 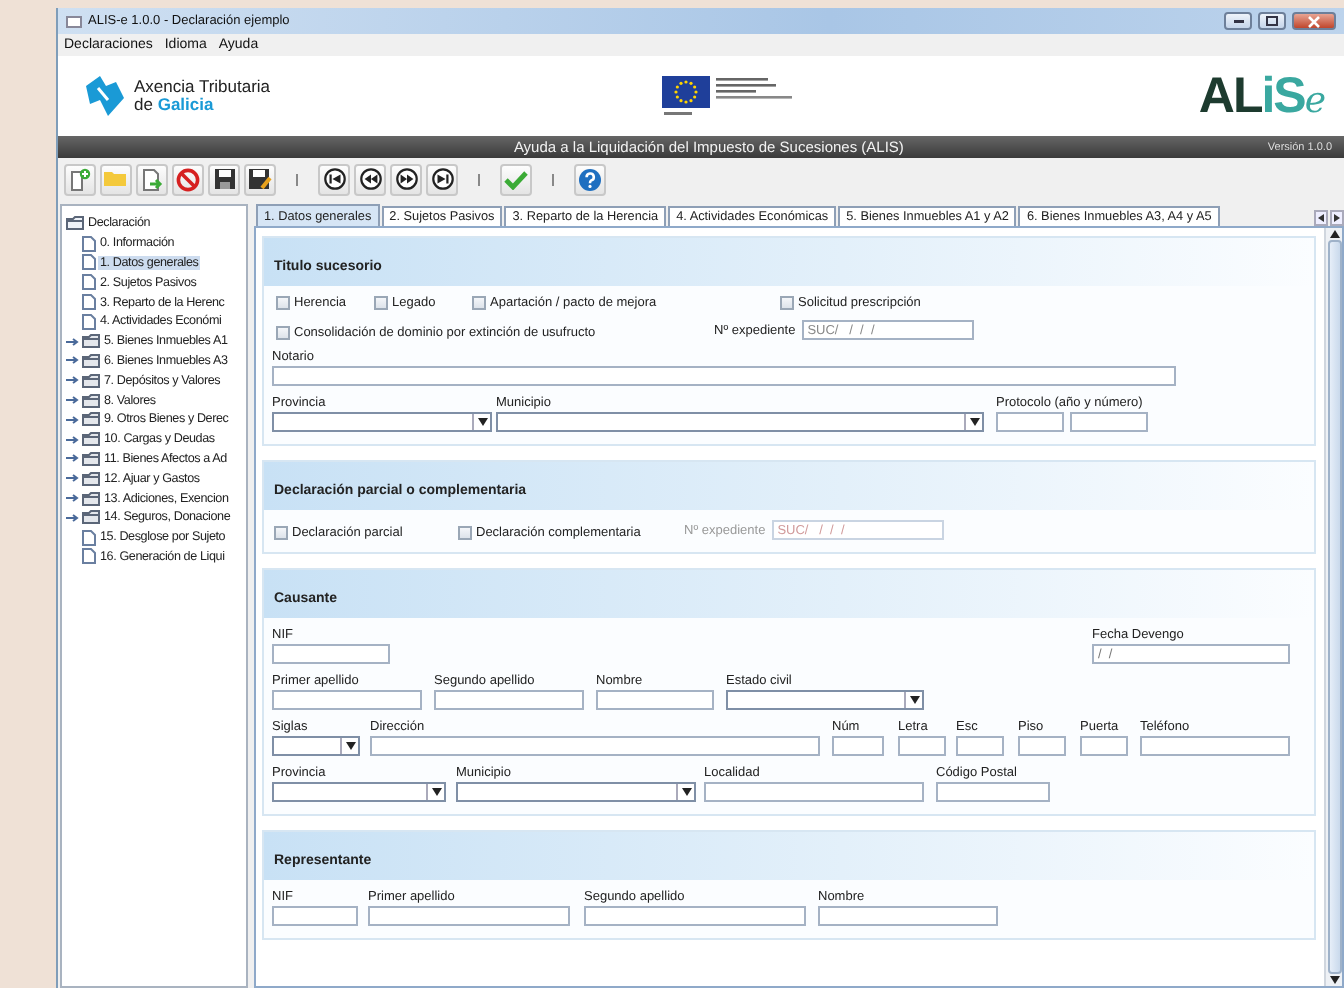 I want to click on app-icon, so click(x=74, y=21).